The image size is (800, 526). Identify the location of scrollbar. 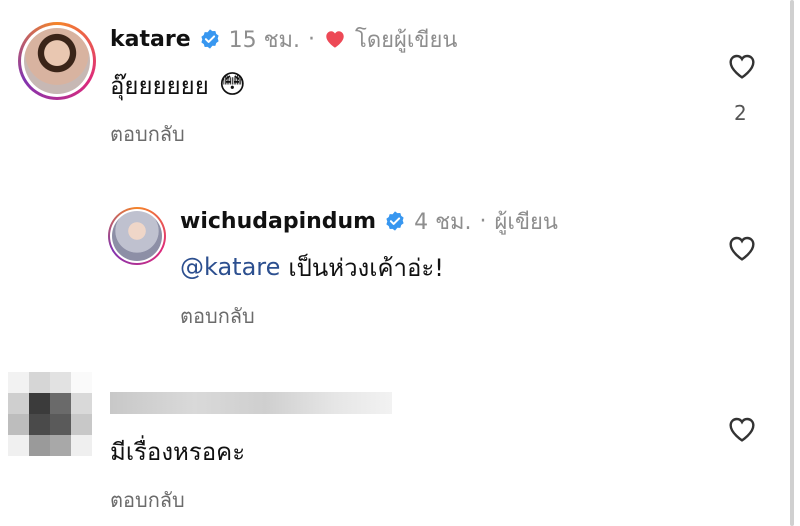
(792, 263).